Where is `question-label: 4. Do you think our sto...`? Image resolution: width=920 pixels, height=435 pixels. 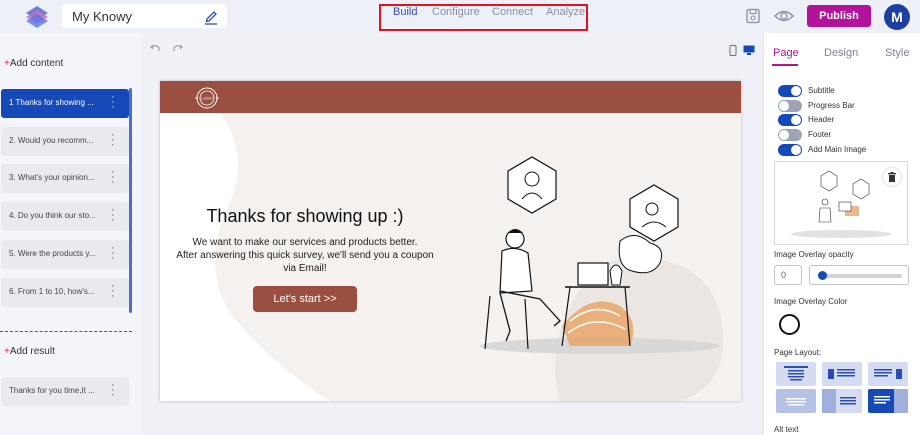
question-label: 4. Do you think our sto... is located at coordinates (52, 215).